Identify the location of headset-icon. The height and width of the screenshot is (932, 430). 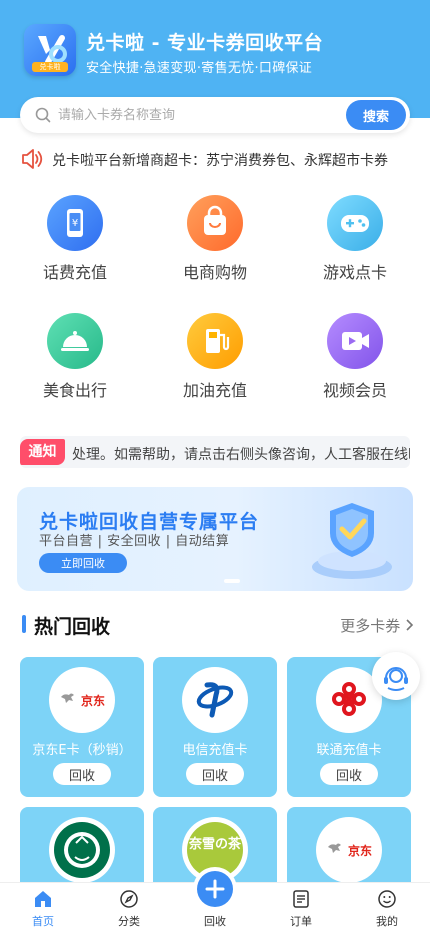
(396, 679).